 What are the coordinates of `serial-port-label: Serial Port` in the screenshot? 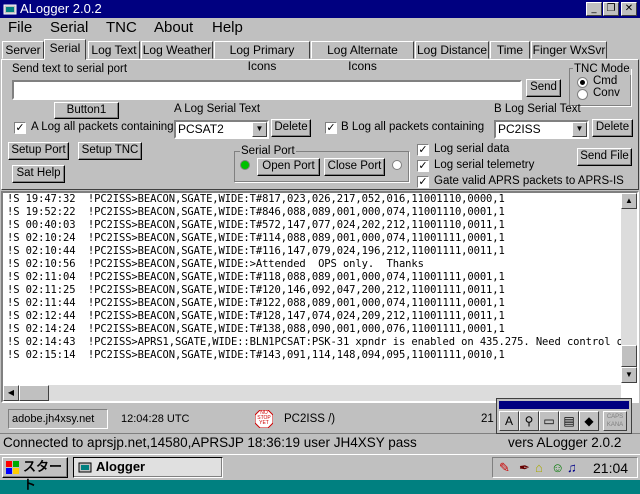 It's located at (268, 151).